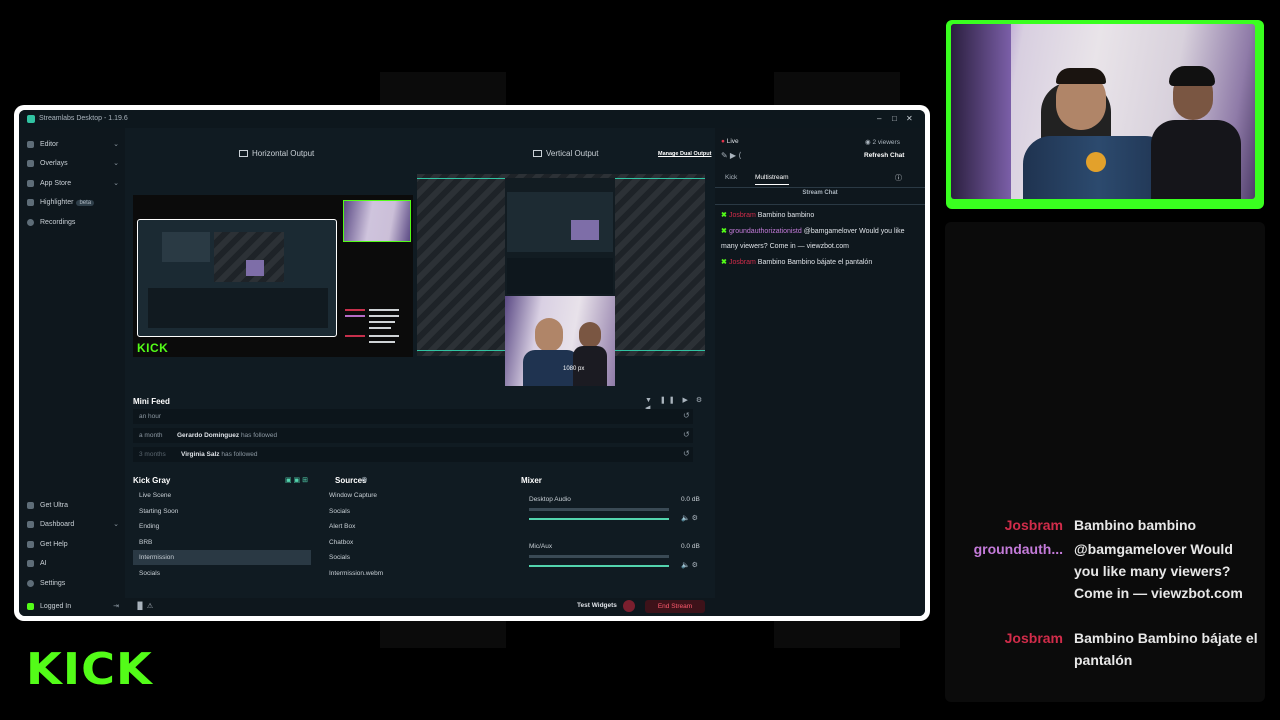  What do you see at coordinates (273, 276) in the screenshot?
I see `horizontal-preview: KICK` at bounding box center [273, 276].